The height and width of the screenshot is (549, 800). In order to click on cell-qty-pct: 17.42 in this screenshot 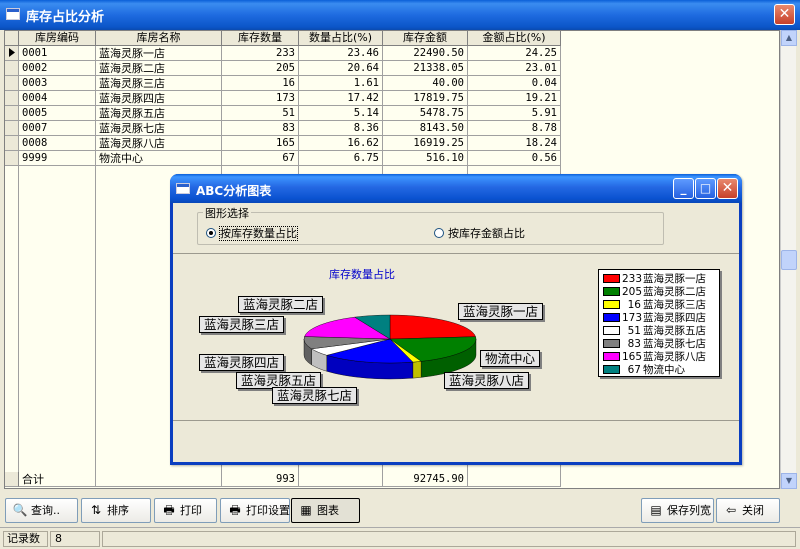, I will do `click(341, 98)`.